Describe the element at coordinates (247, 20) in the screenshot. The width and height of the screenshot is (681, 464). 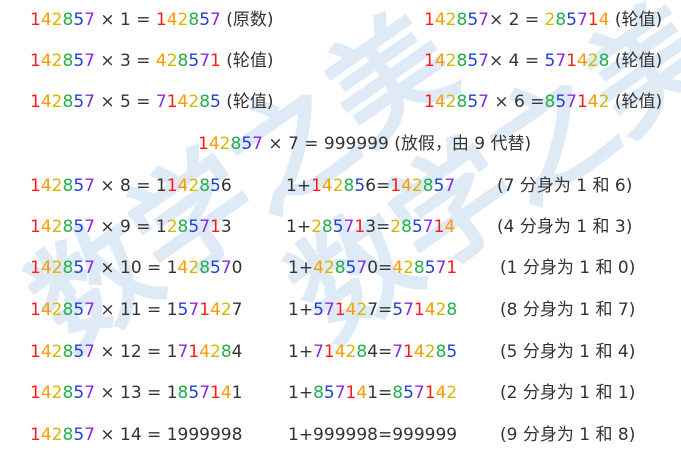
I see `plain-text: (原数)` at that location.